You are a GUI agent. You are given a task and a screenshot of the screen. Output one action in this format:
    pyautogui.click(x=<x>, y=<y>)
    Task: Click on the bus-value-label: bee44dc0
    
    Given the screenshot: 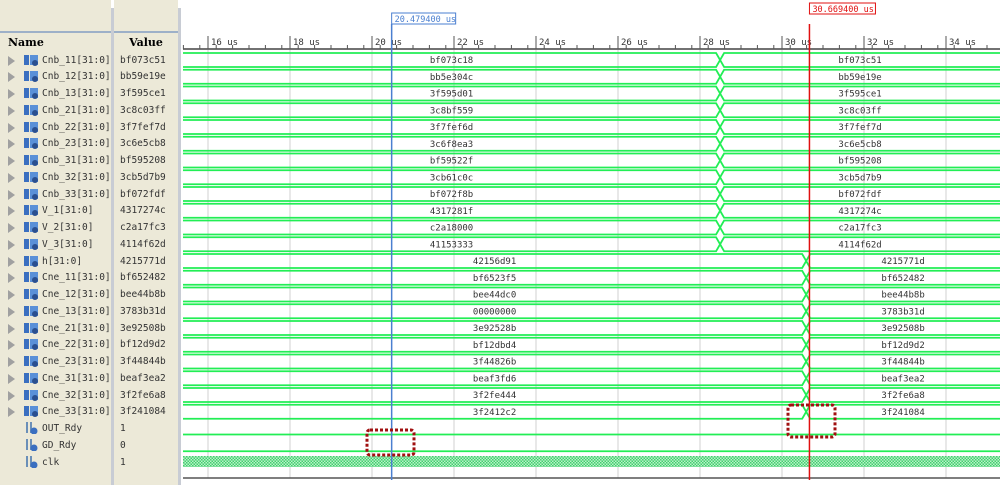 What is the action you would take?
    pyautogui.click(x=494, y=296)
    